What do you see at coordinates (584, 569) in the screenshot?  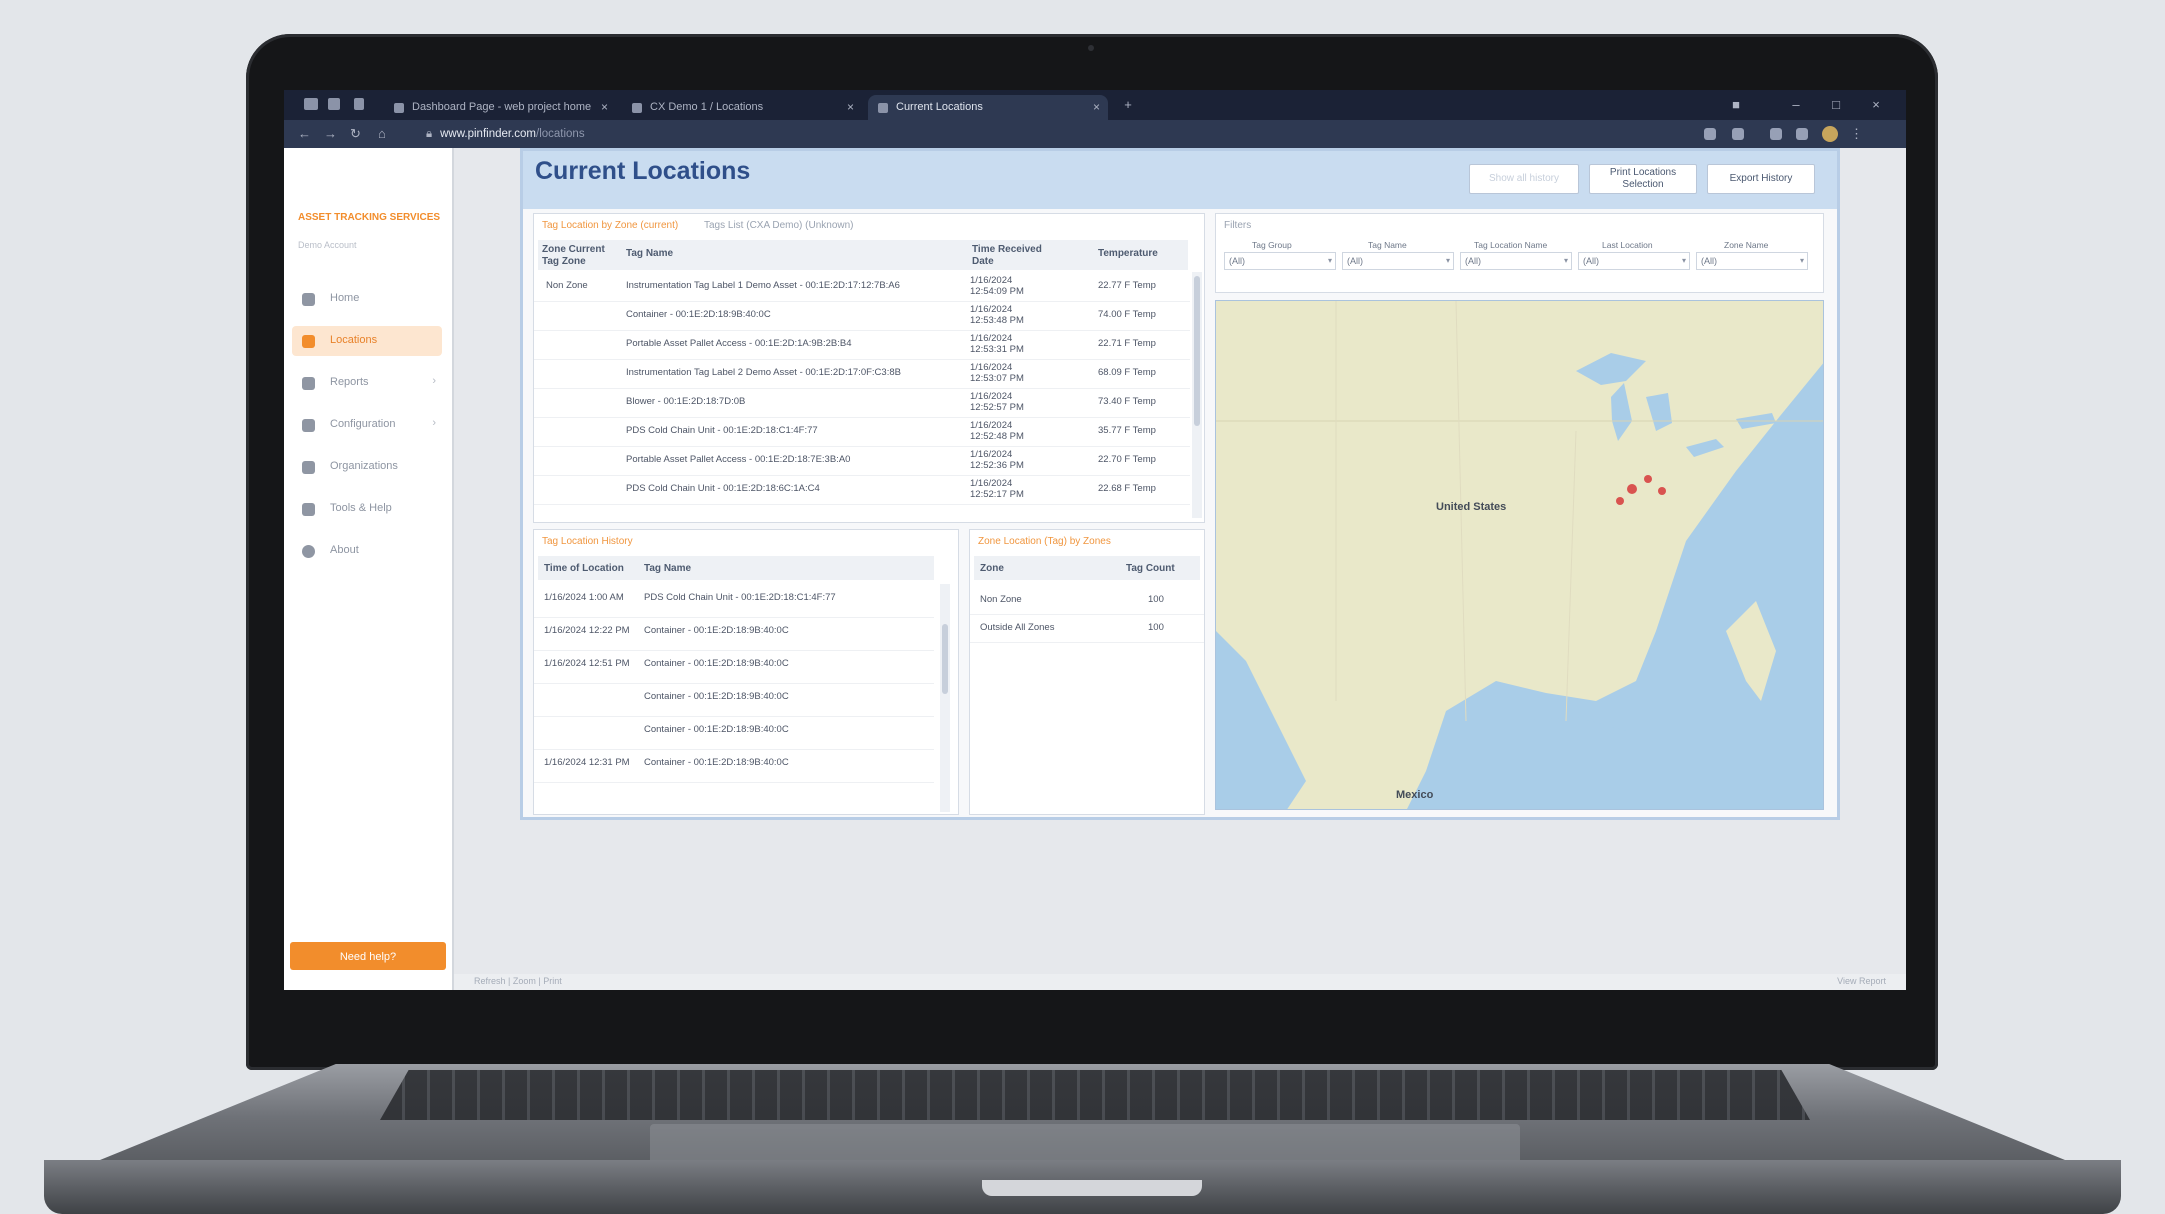 I see `column-header-time: Time of Location` at bounding box center [584, 569].